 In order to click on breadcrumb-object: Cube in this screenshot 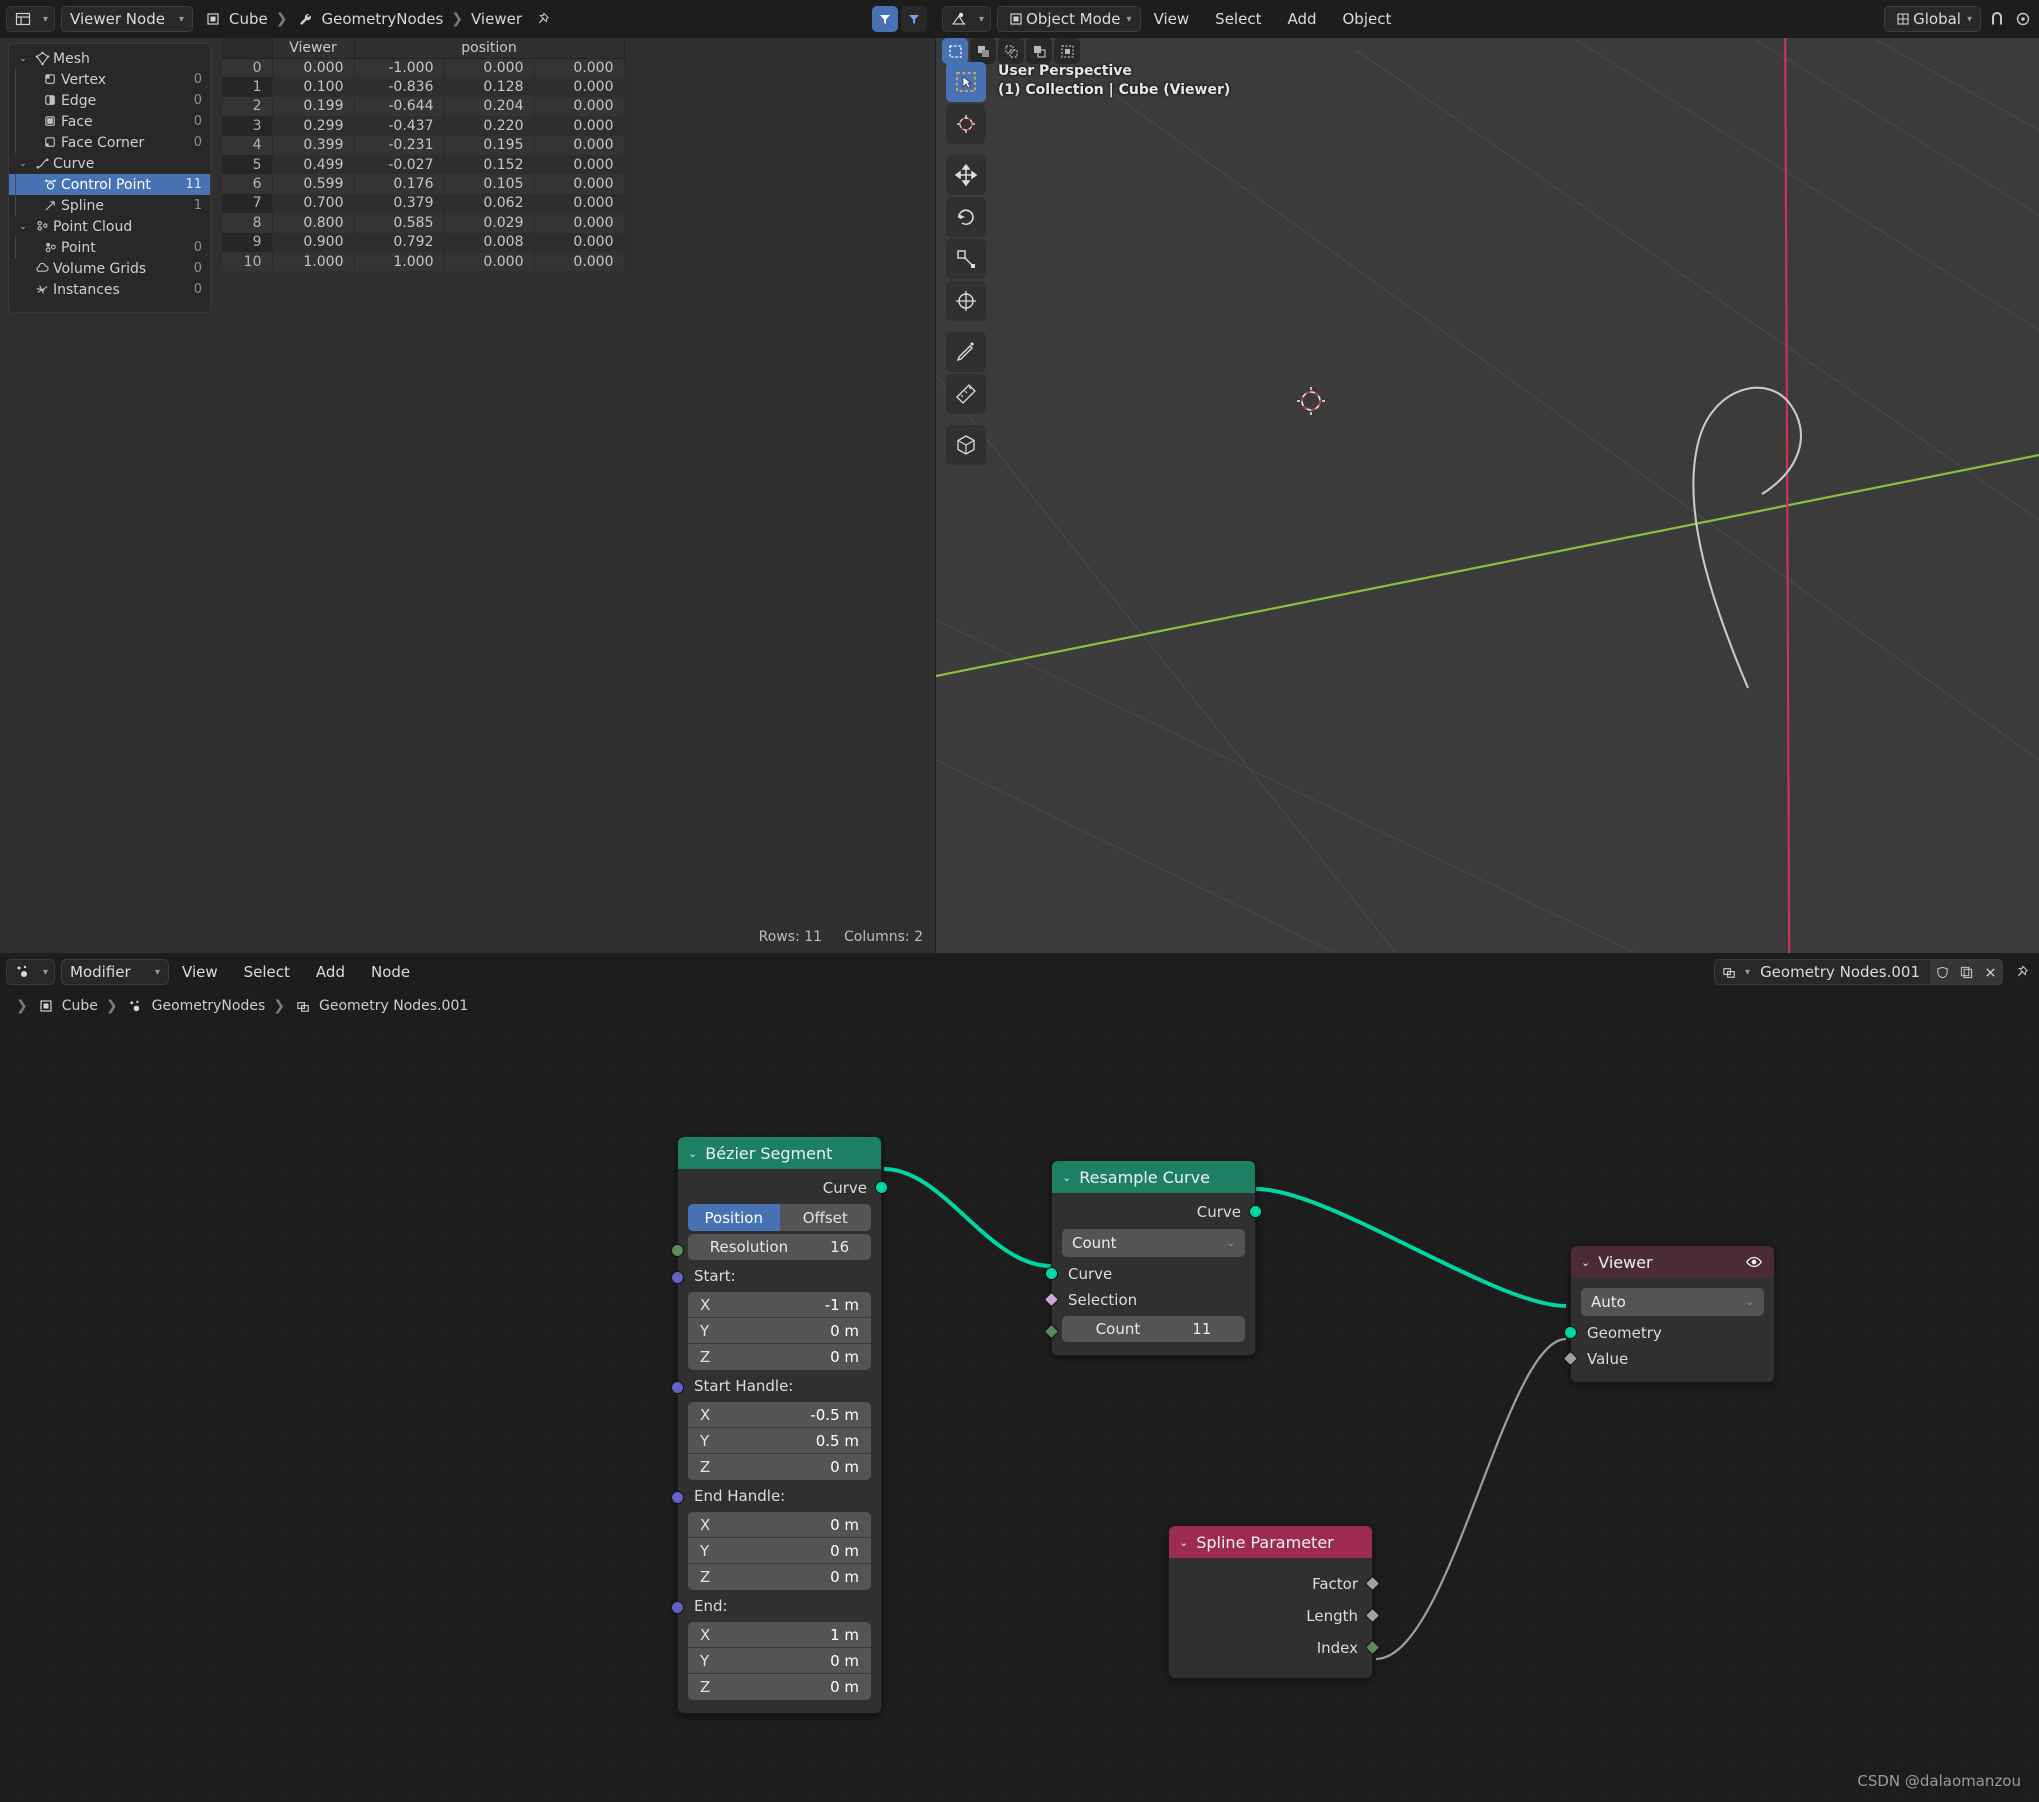, I will do `click(235, 19)`.